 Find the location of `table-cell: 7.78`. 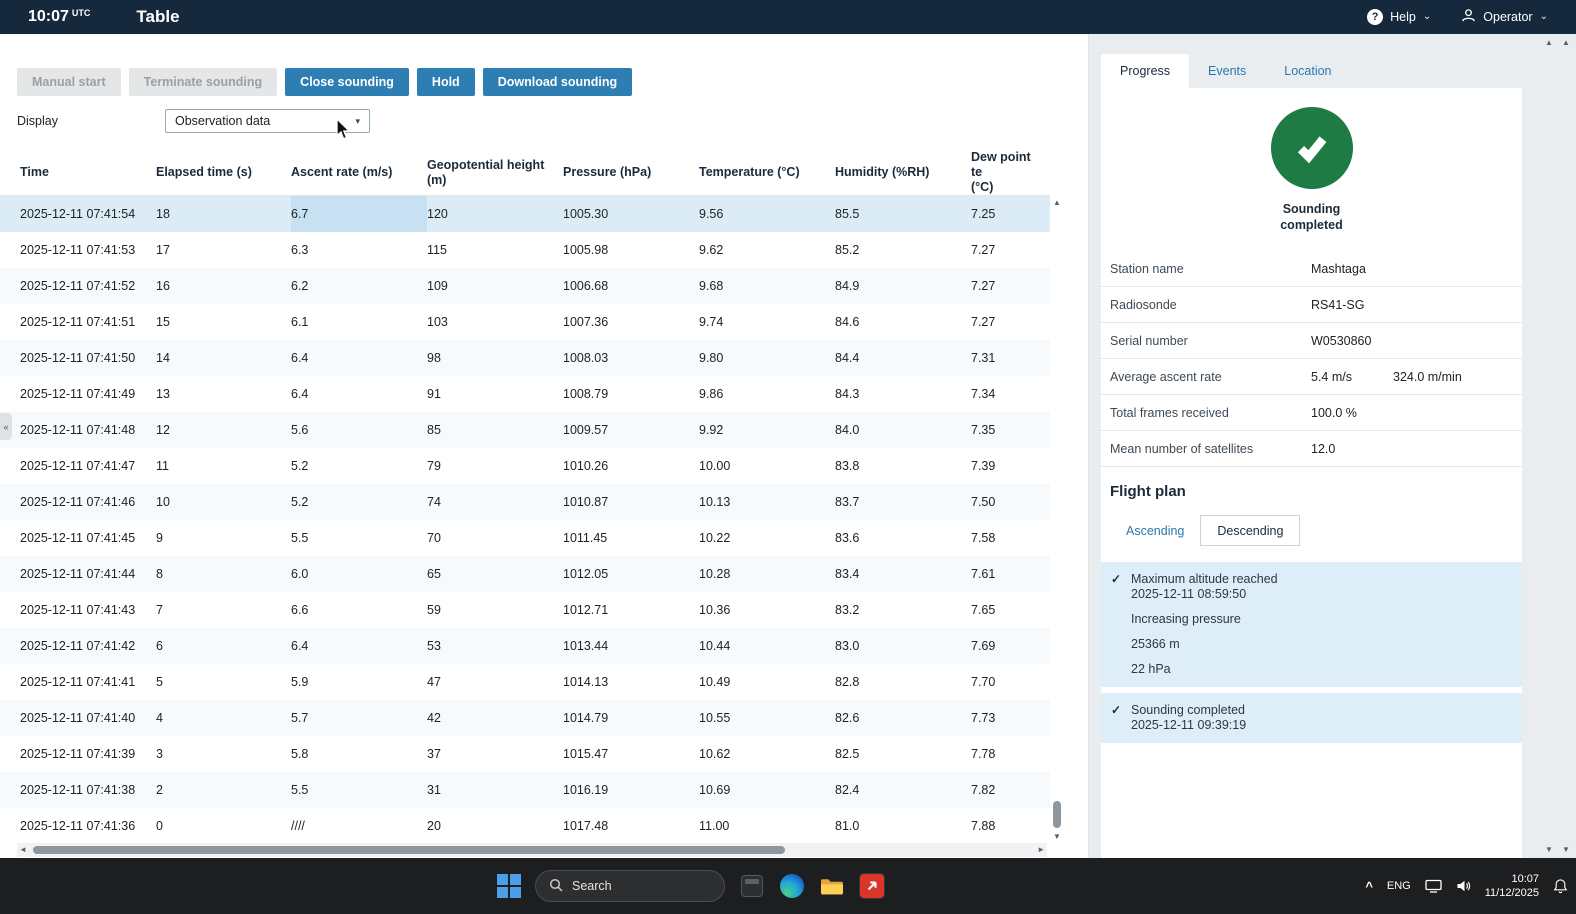

table-cell: 7.78 is located at coordinates (1010, 754).